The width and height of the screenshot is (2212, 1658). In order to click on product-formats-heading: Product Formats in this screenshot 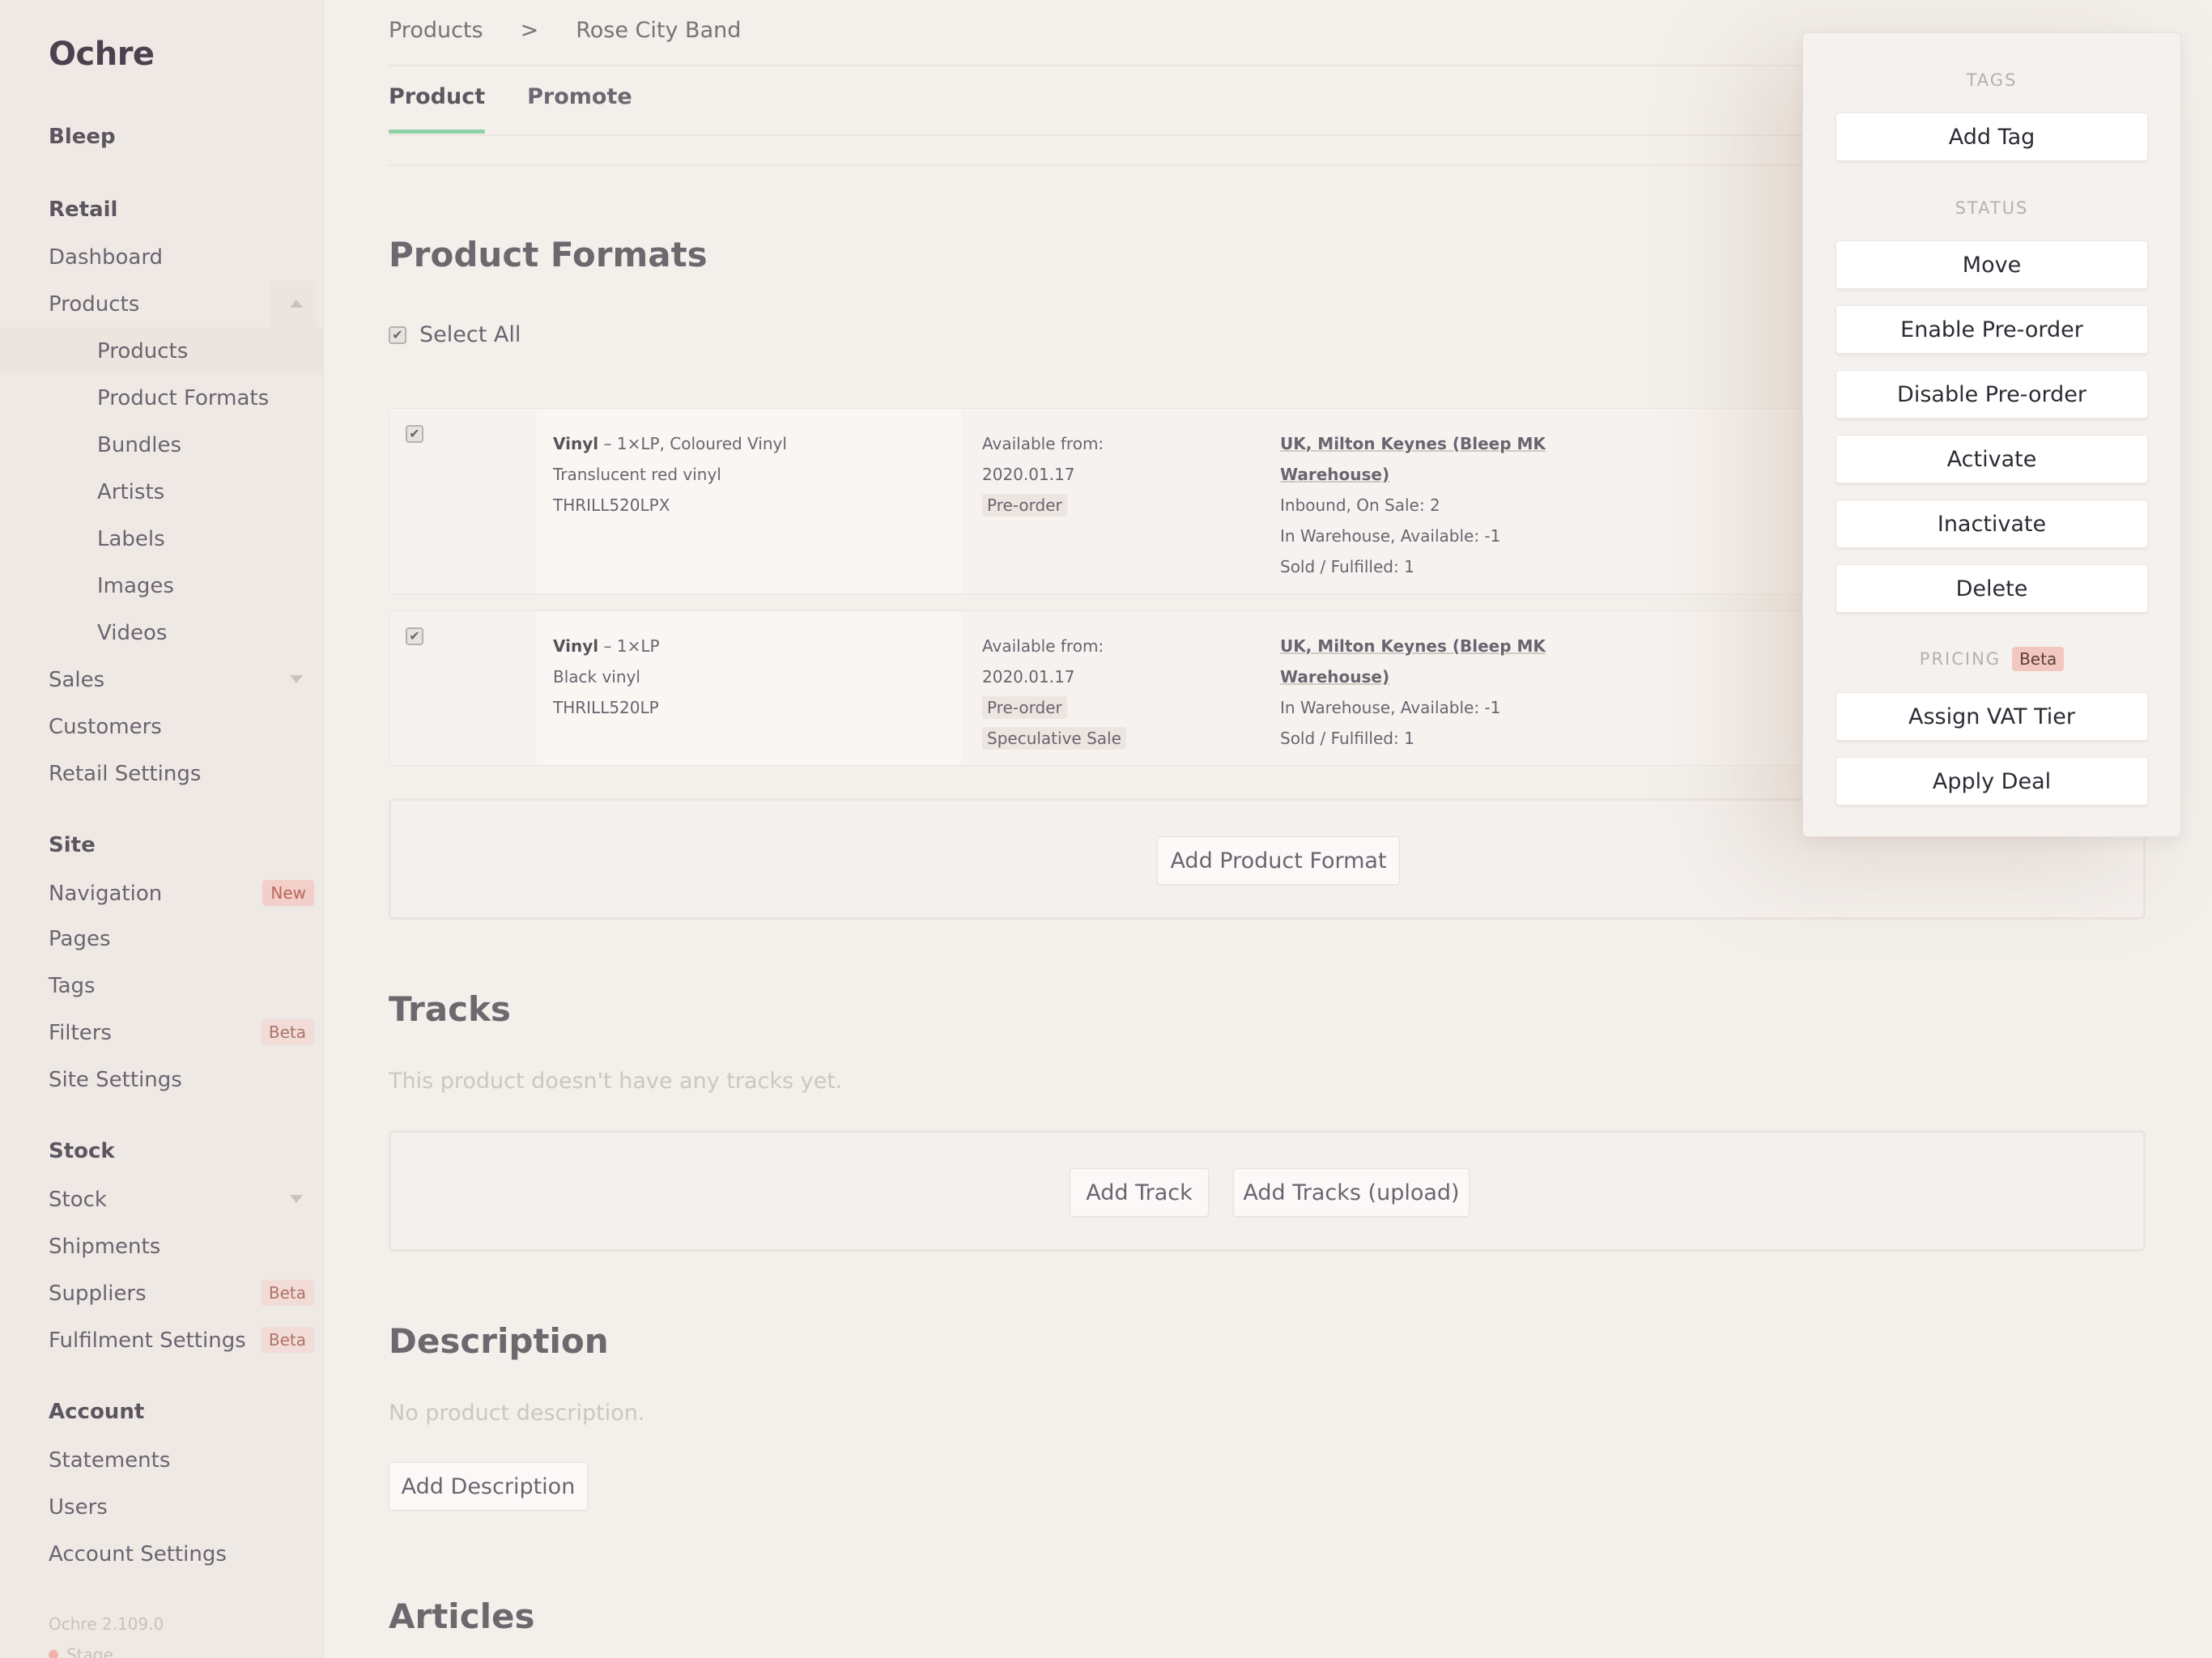, I will do `click(548, 254)`.